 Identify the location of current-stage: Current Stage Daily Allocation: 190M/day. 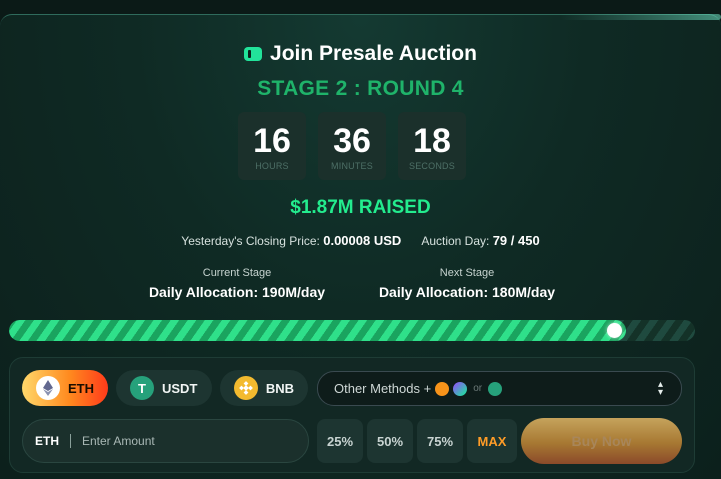
(237, 283).